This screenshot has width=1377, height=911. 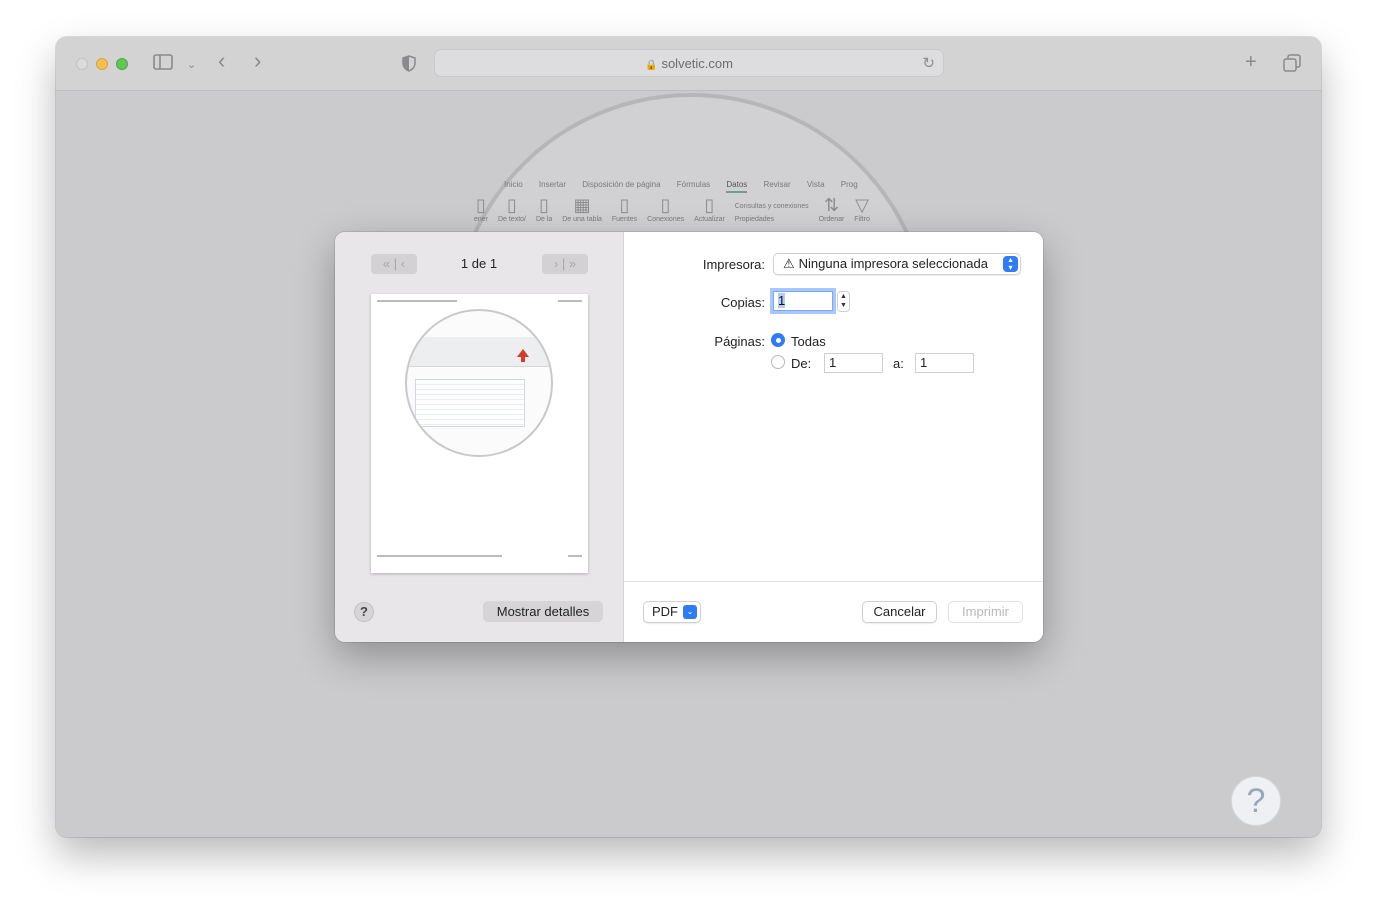 What do you see at coordinates (513, 184) in the screenshot?
I see `ribbon-tab: Inicio` at bounding box center [513, 184].